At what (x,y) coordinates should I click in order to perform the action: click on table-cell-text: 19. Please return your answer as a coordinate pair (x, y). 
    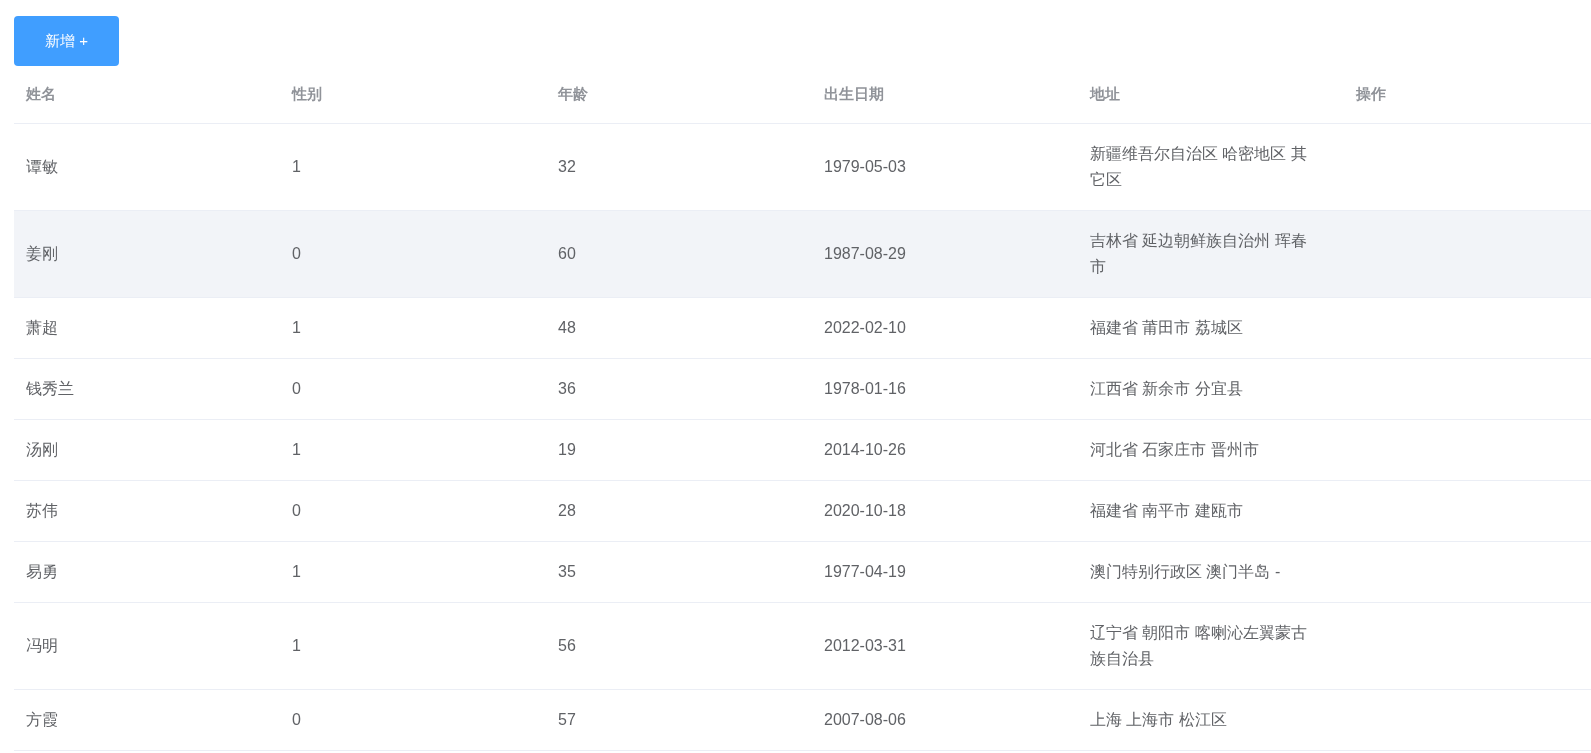
    Looking at the image, I should click on (567, 450).